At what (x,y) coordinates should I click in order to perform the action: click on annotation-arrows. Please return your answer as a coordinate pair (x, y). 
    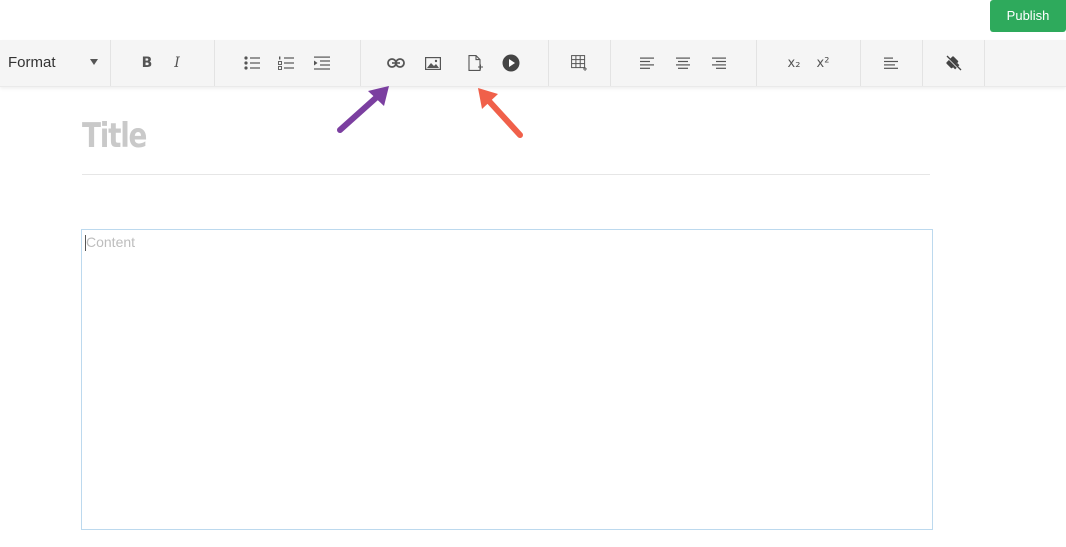
    Looking at the image, I should click on (430, 112).